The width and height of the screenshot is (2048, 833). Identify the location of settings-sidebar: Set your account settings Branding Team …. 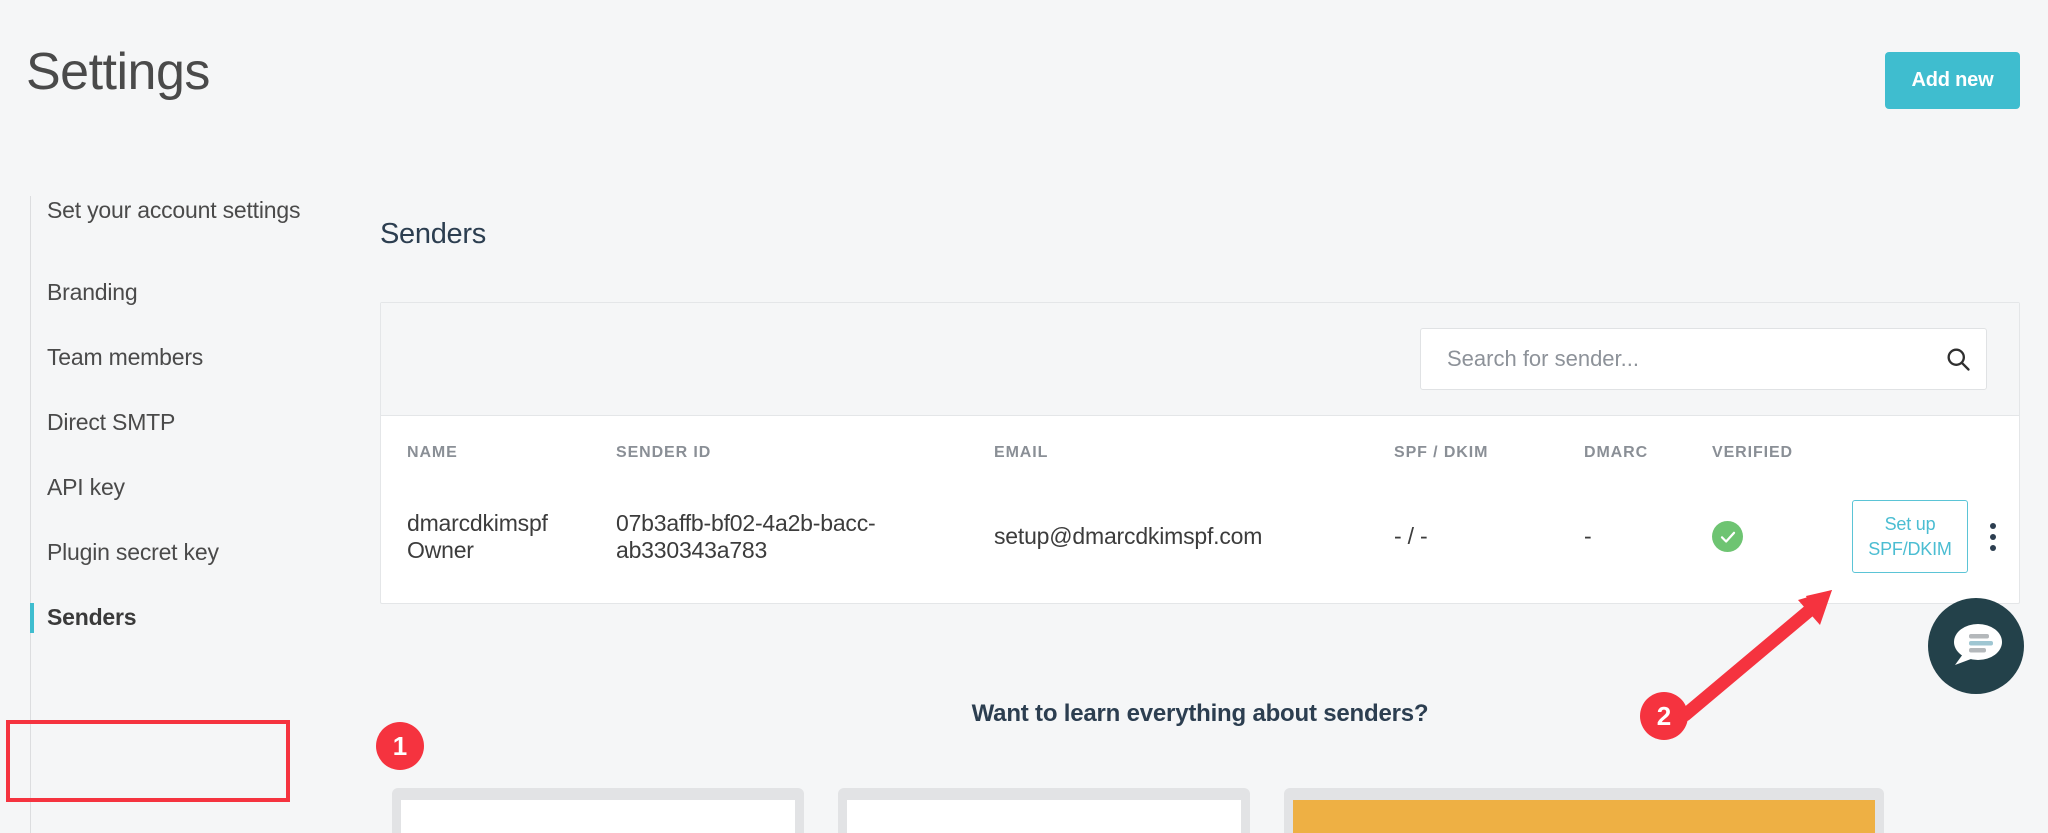
(175, 514).